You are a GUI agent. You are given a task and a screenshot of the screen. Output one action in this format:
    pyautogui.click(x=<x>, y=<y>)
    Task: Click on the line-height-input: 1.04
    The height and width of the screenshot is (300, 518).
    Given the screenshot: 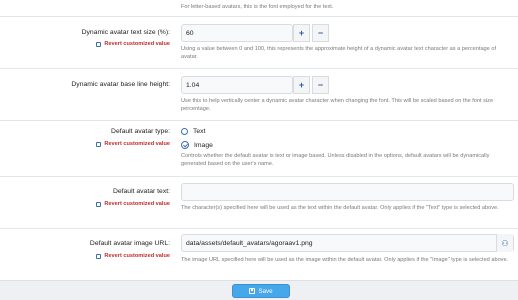 What is the action you would take?
    pyautogui.click(x=237, y=85)
    